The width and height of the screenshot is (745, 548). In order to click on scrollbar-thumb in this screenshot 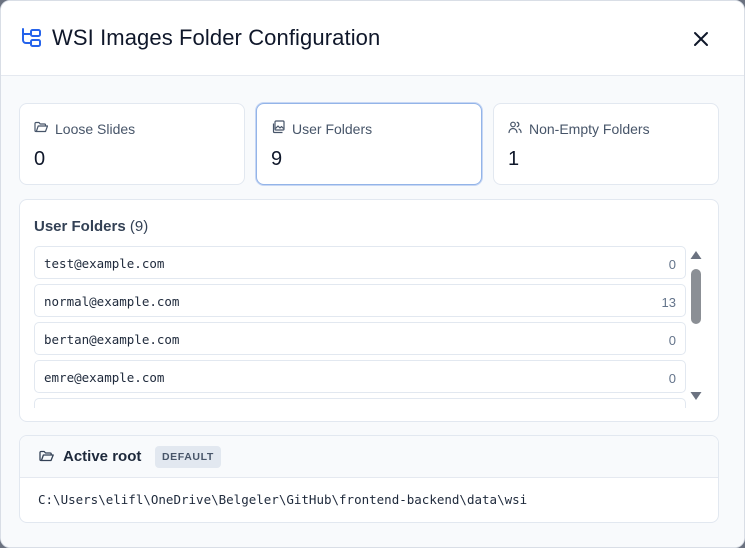, I will do `click(696, 296)`.